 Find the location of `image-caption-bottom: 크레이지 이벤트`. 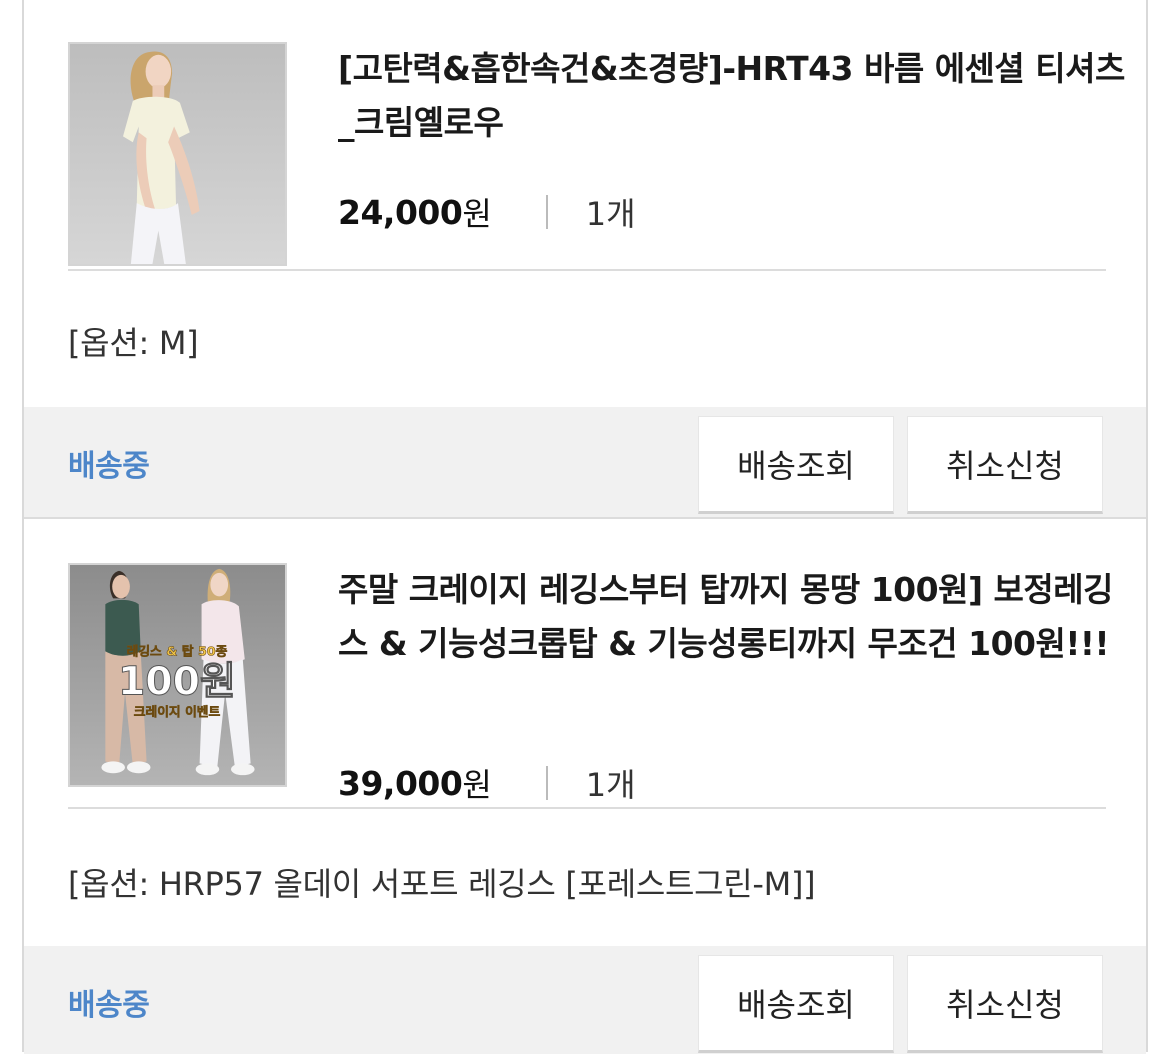

image-caption-bottom: 크레이지 이벤트 is located at coordinates (177, 712).